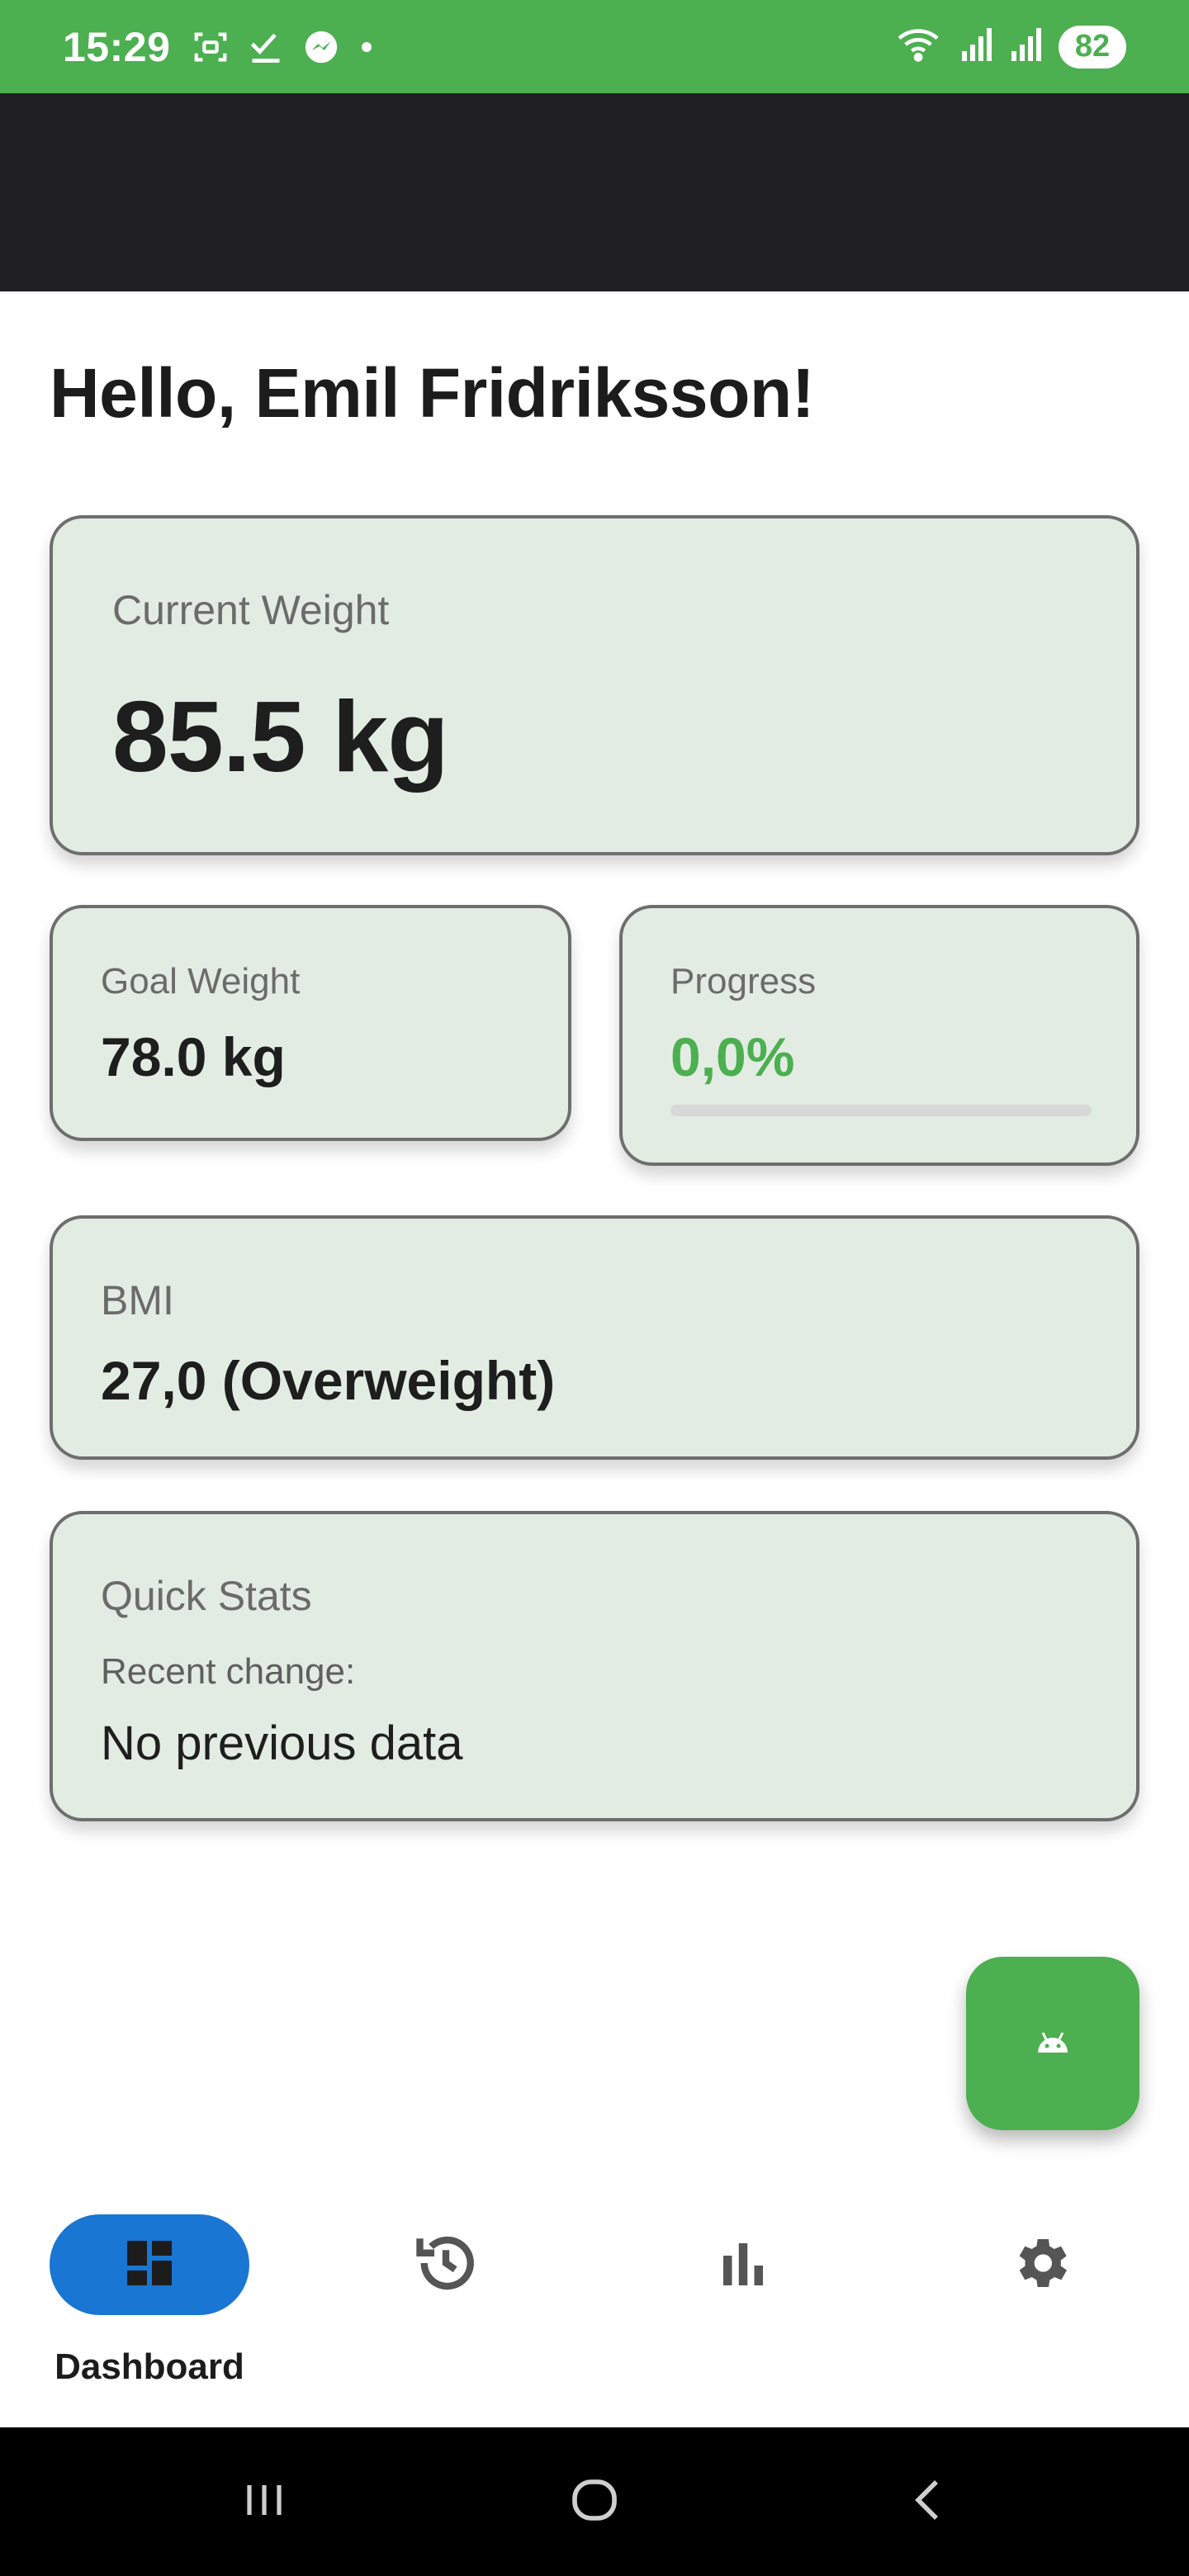  I want to click on status-system-icons: 82, so click(1010, 47).